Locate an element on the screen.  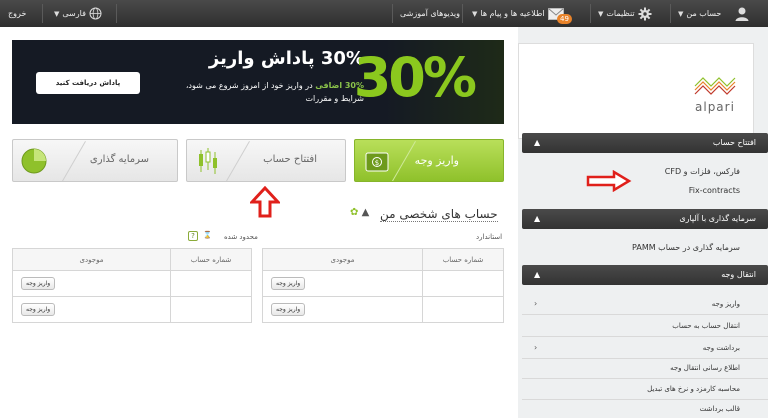
deposit-tile: $ واریز وجه is located at coordinates (429, 160).